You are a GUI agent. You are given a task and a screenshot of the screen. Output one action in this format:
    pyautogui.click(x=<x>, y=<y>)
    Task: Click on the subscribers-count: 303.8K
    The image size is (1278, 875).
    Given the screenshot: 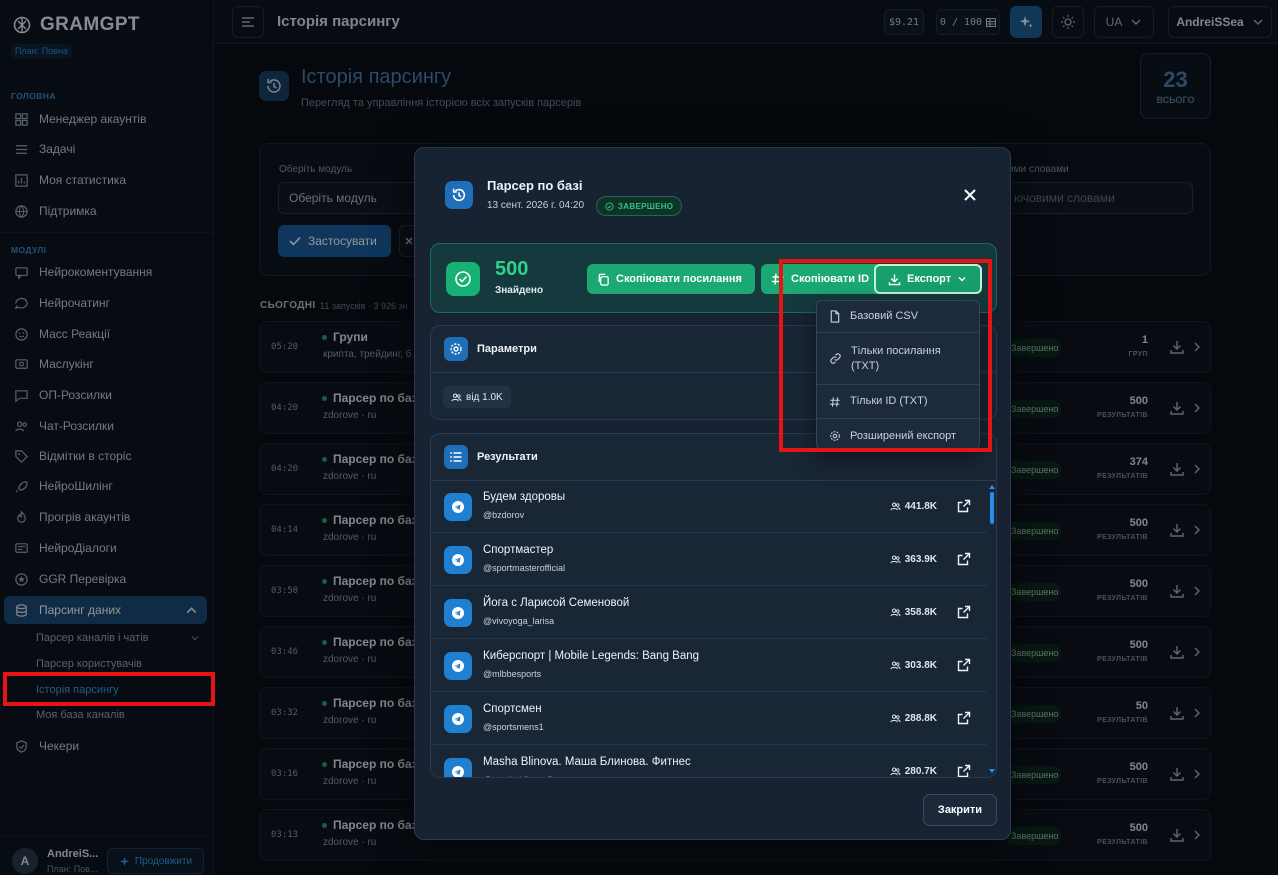 What is the action you would take?
    pyautogui.click(x=920, y=665)
    